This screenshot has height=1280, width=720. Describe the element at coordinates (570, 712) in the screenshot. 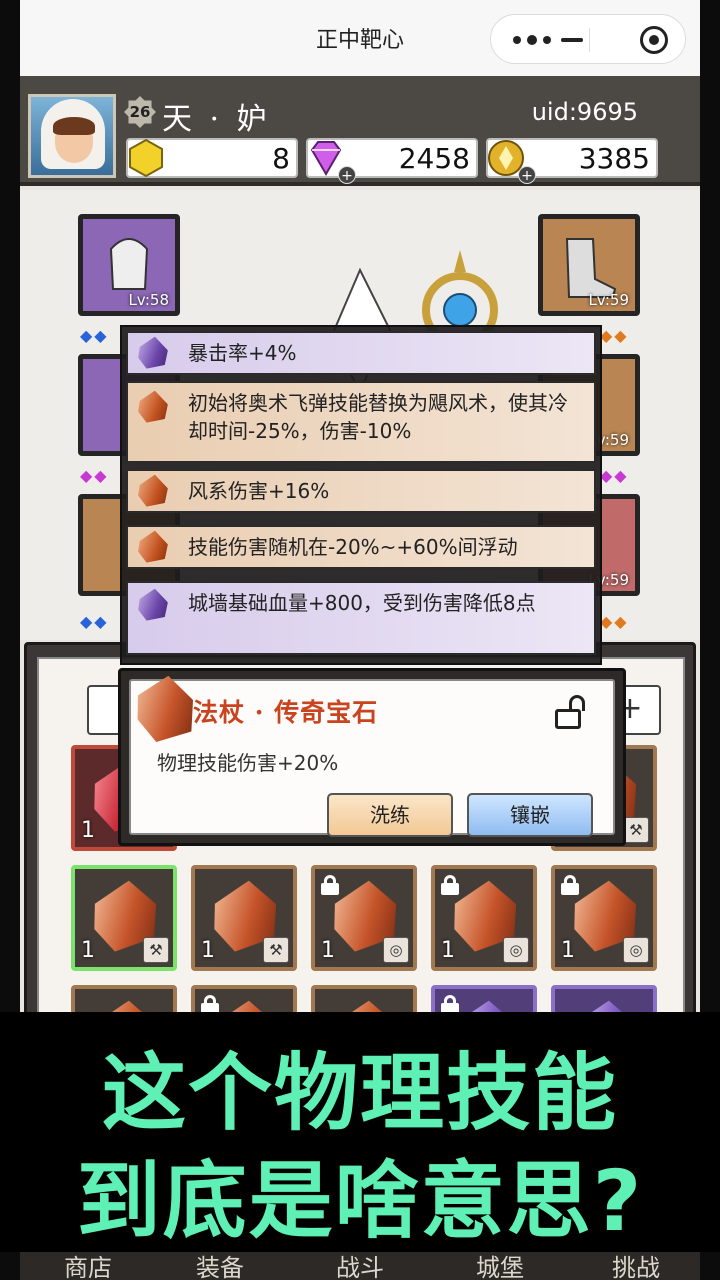

I see `unlock-icon` at that location.